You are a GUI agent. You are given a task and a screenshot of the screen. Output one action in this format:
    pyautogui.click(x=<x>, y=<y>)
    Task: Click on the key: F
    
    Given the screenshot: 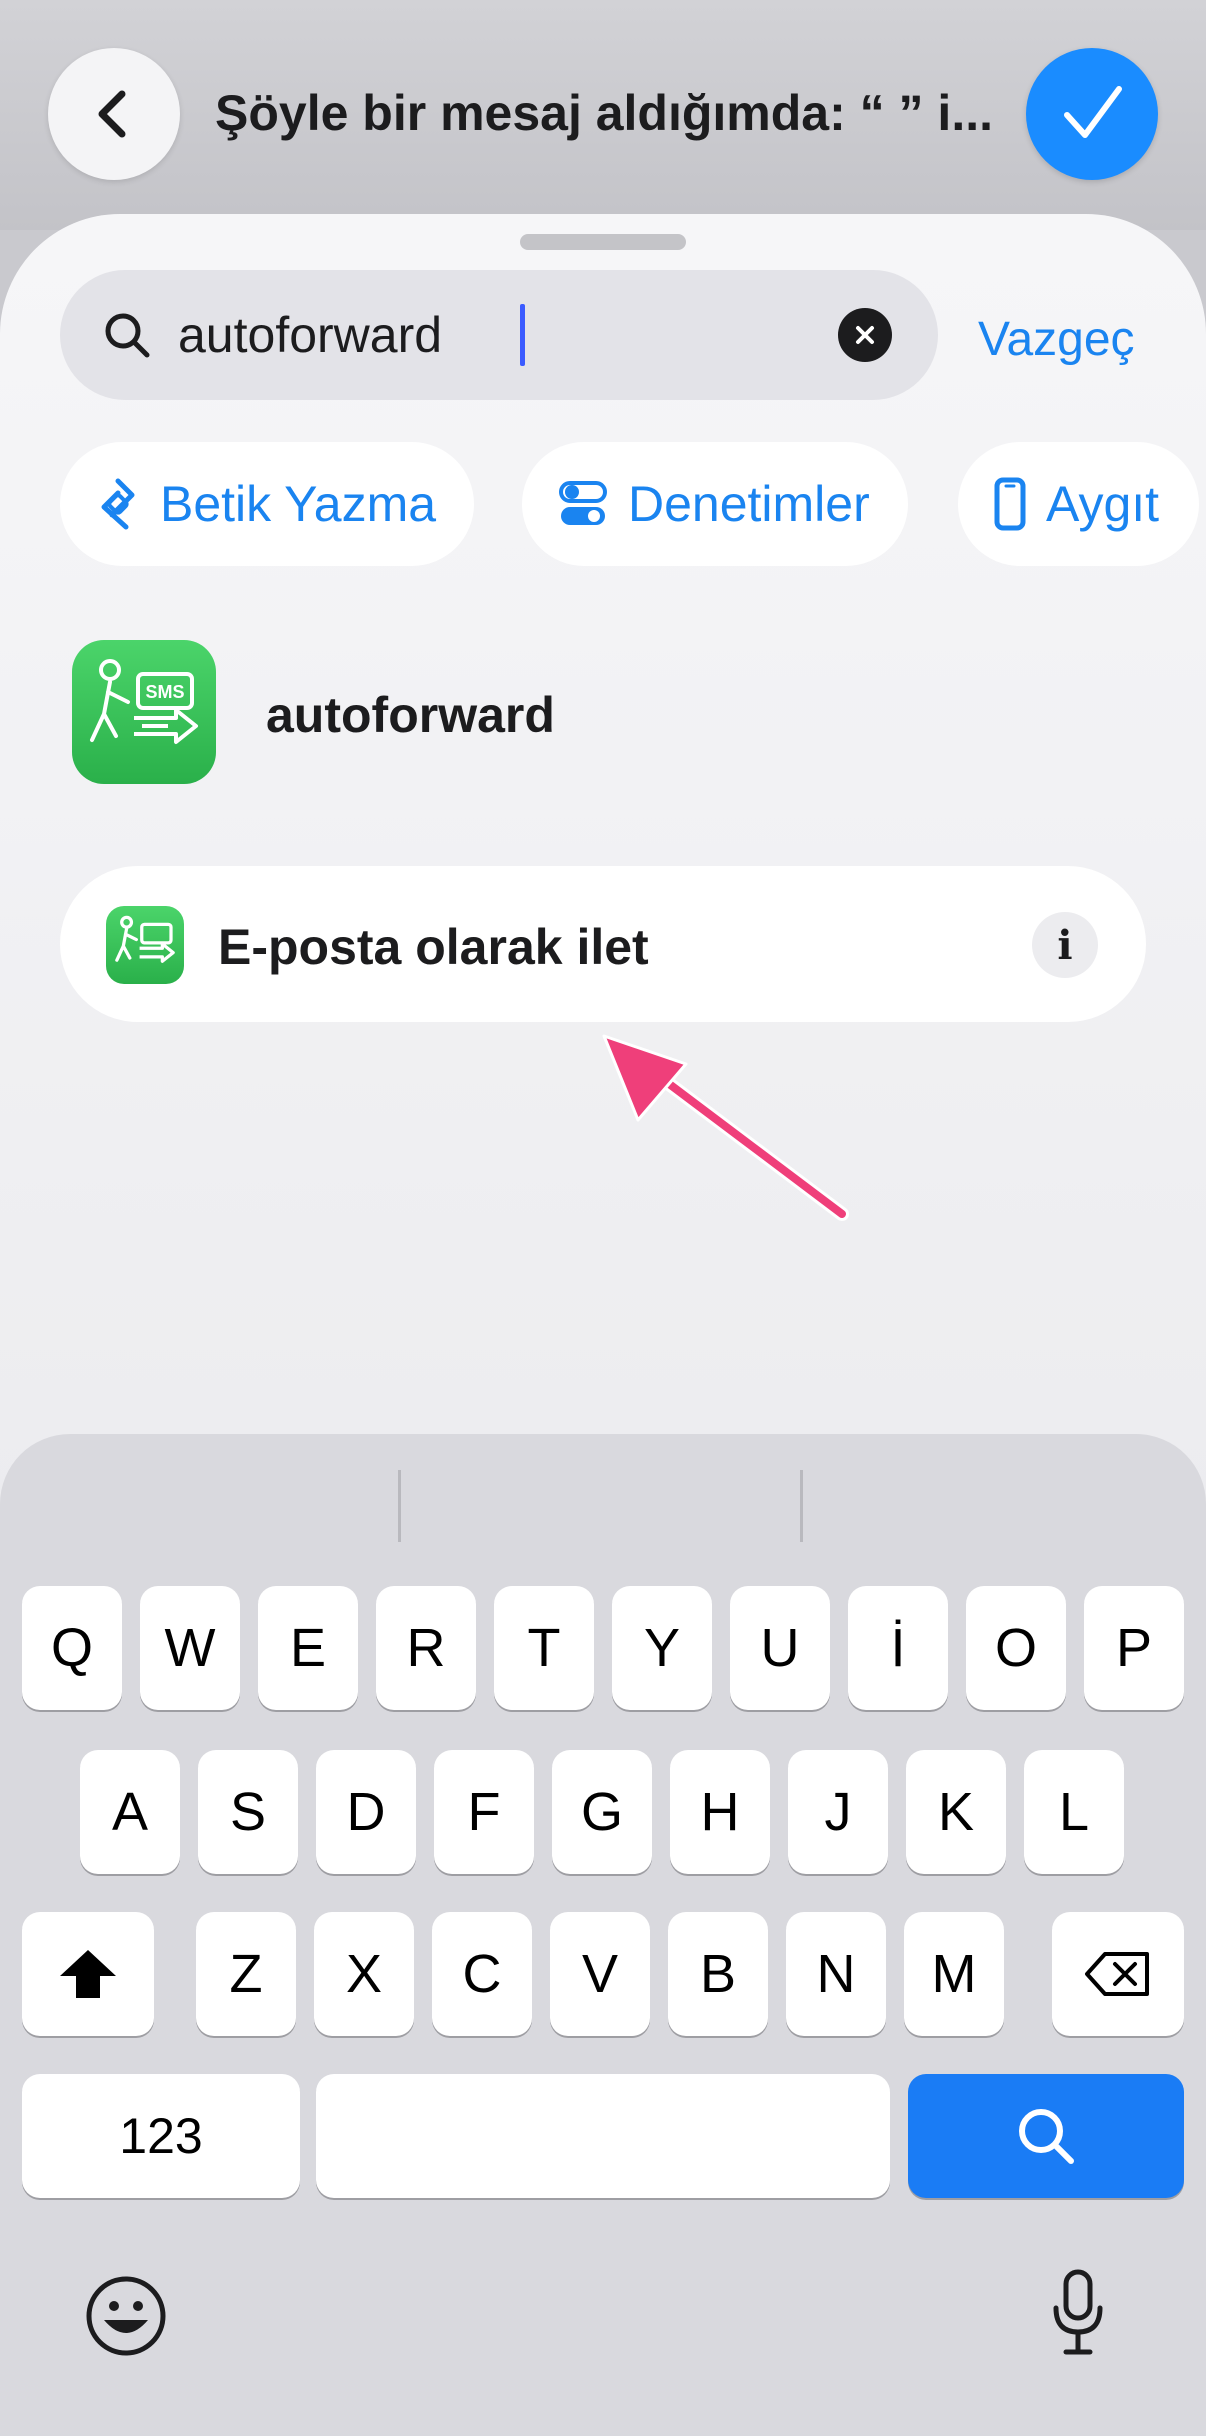 What is the action you would take?
    pyautogui.click(x=484, y=1812)
    